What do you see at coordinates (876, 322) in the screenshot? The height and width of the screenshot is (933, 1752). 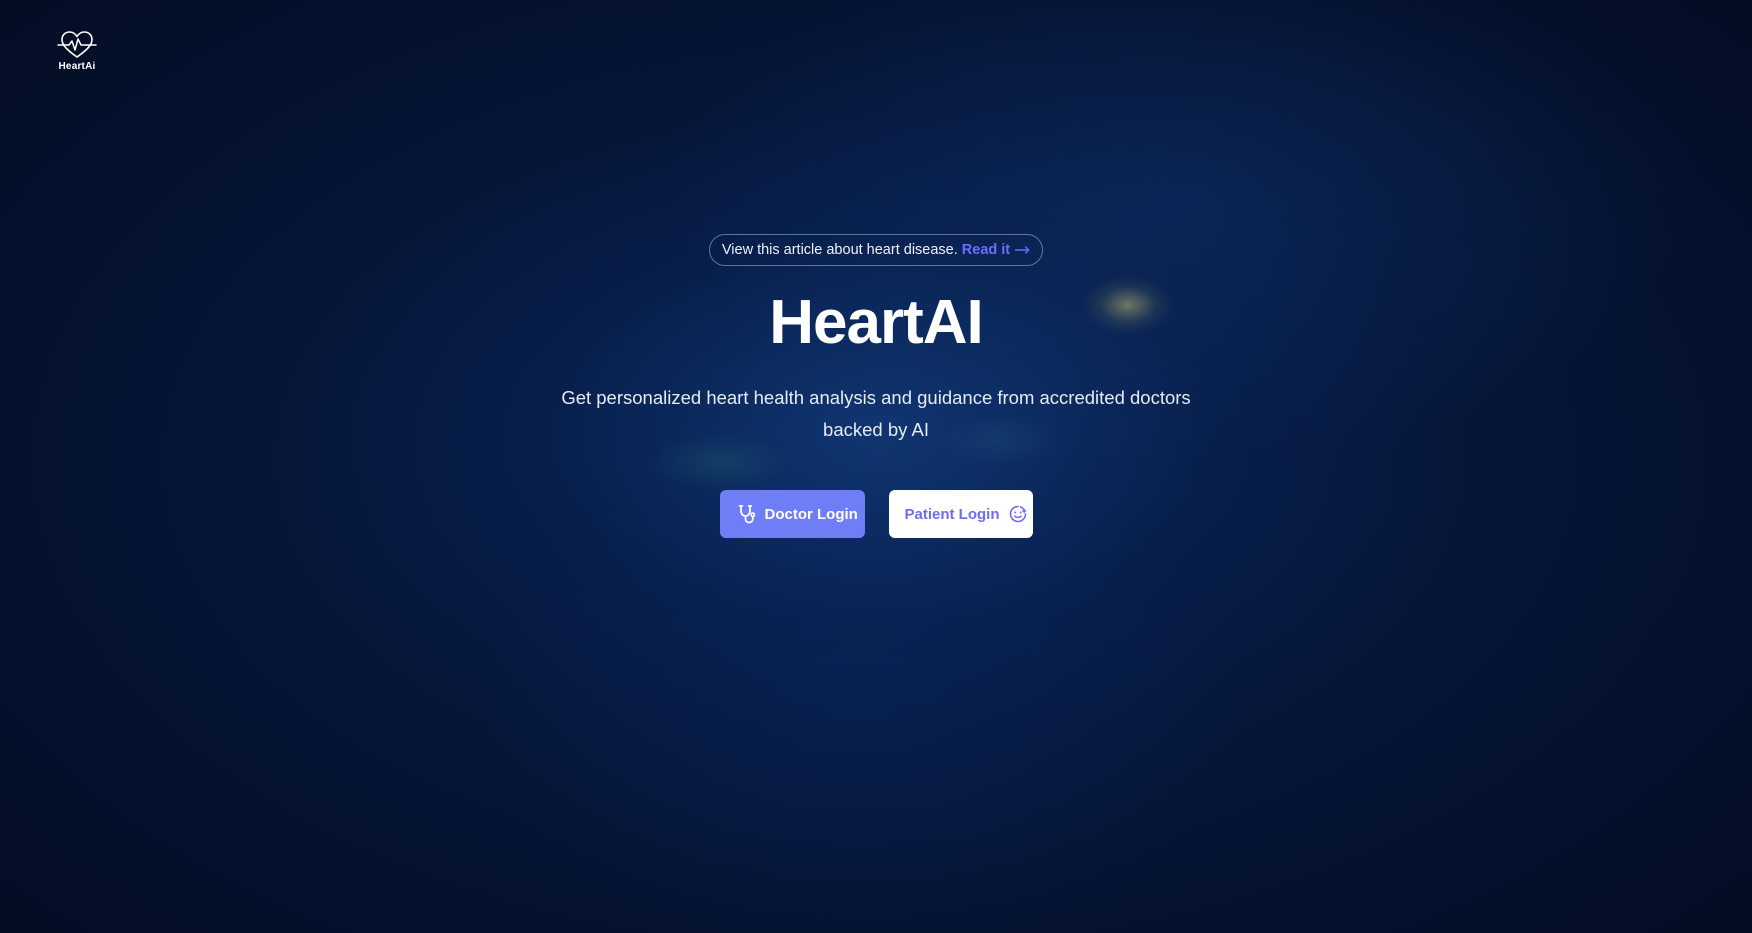 I see `page-title: HeartAI` at bounding box center [876, 322].